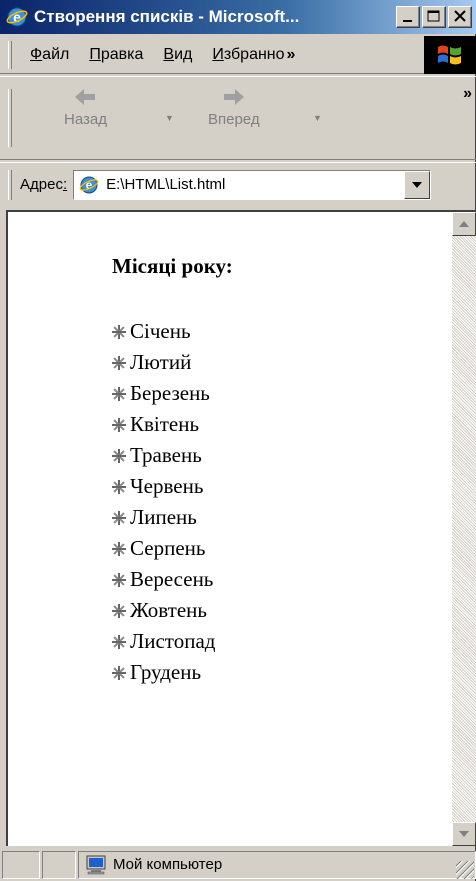  I want to click on standard-toolbar: Назад ▼ Вперед ▼ », so click(238, 118).